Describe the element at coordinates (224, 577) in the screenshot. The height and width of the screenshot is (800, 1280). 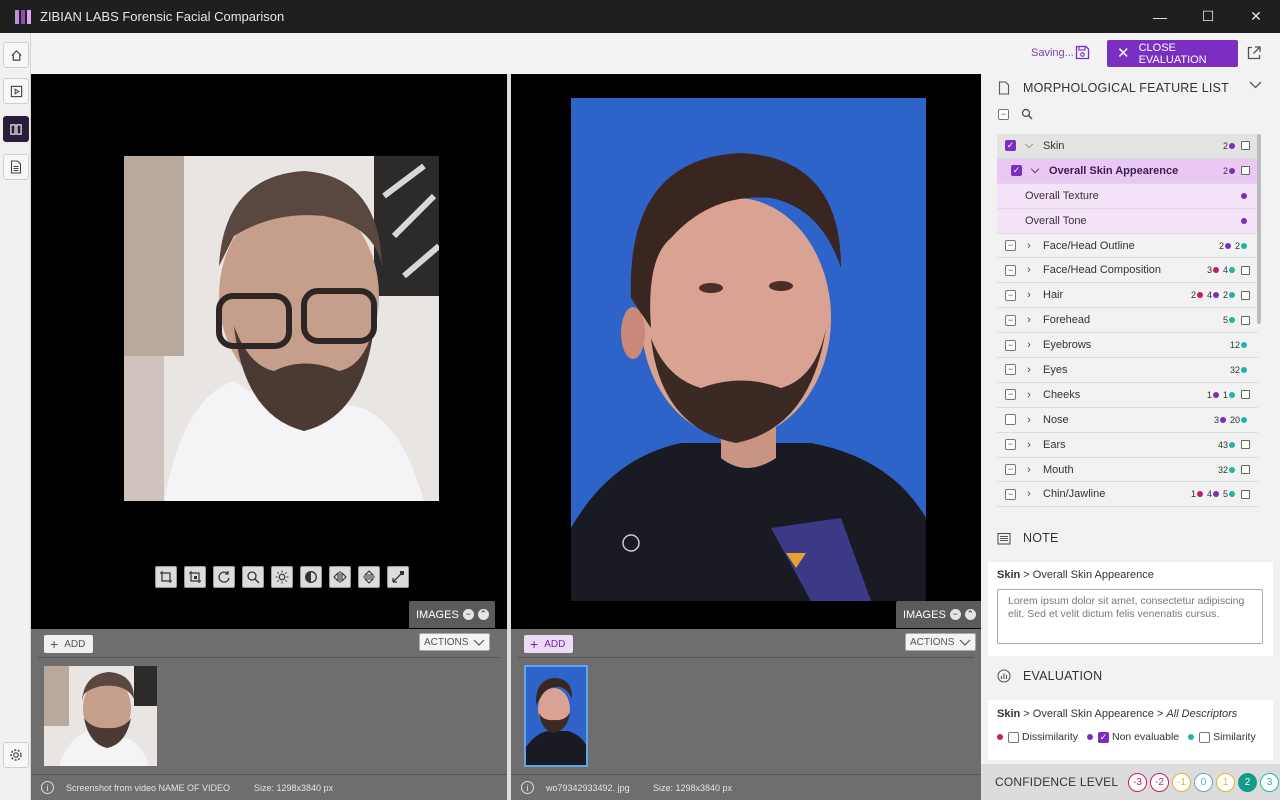
I see `rotate-button` at that location.